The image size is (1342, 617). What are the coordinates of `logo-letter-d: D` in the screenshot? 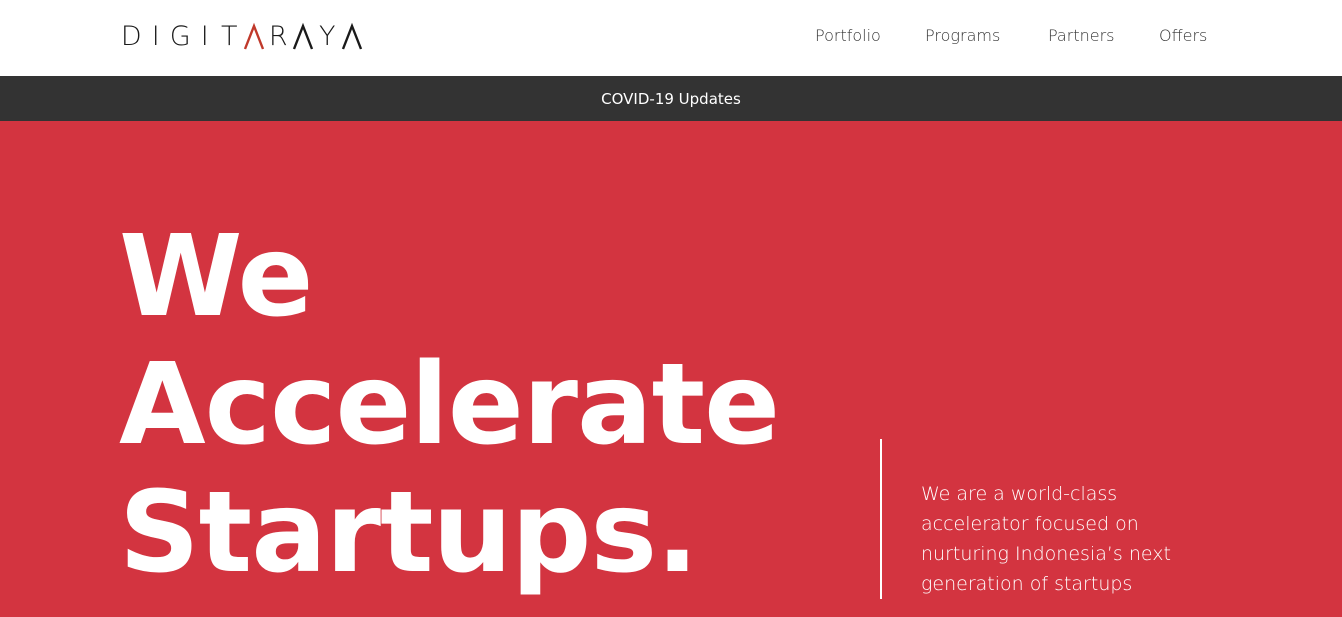 It's located at (131, 36).